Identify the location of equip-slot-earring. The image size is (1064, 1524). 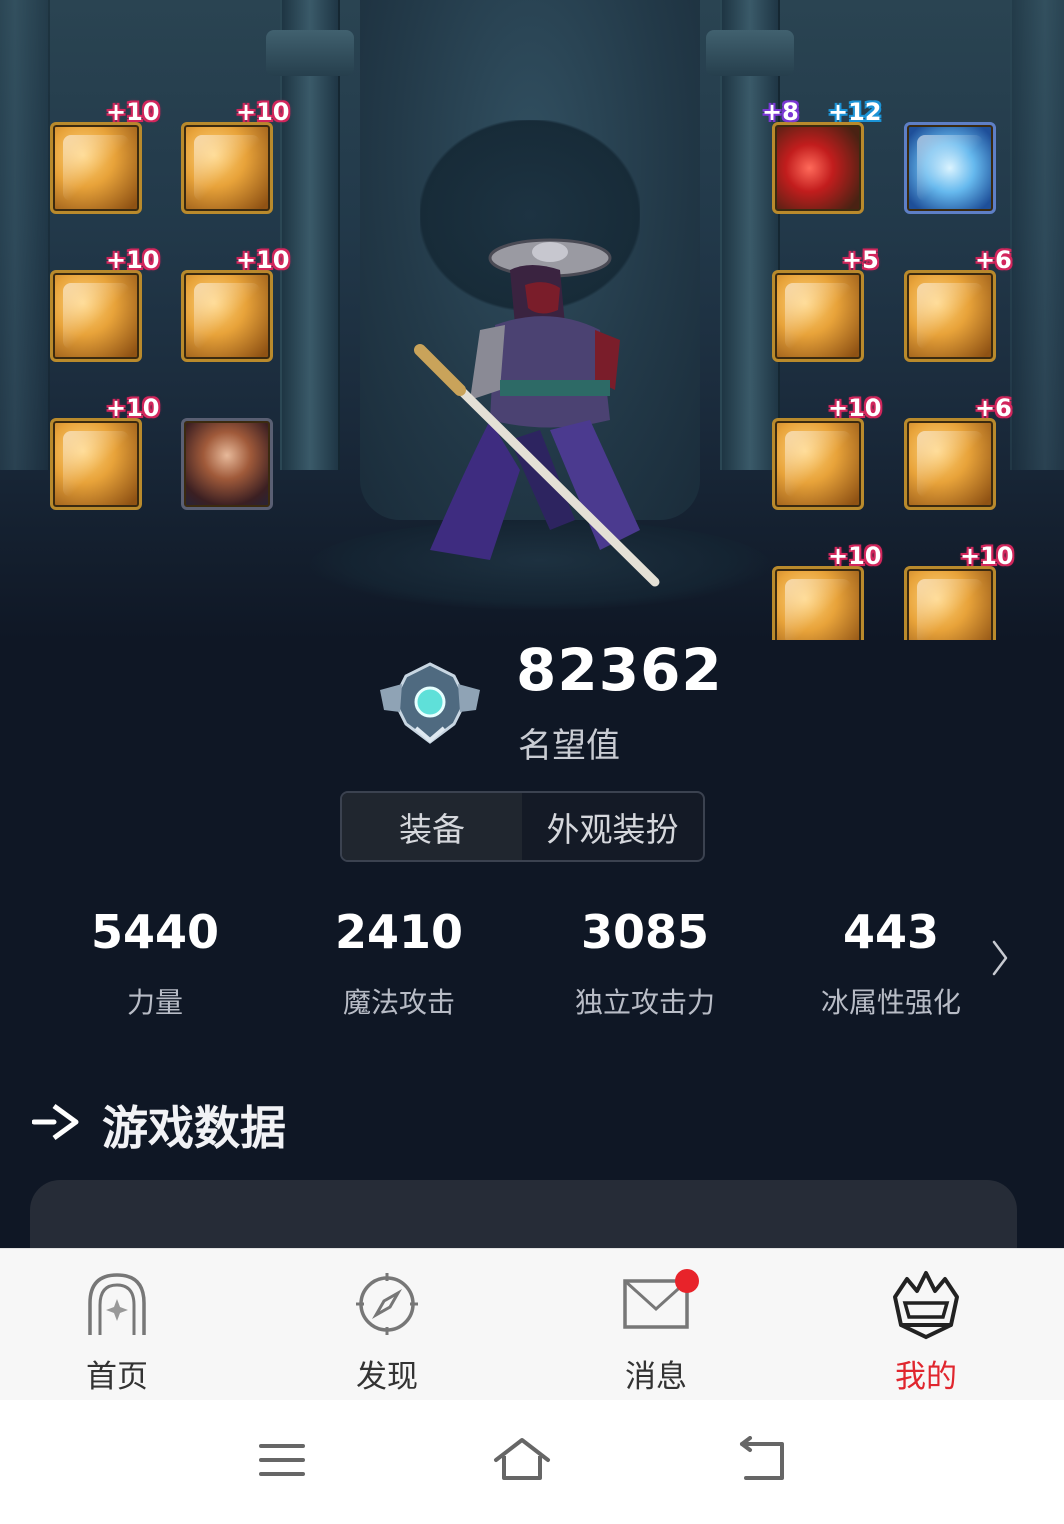
(950, 603).